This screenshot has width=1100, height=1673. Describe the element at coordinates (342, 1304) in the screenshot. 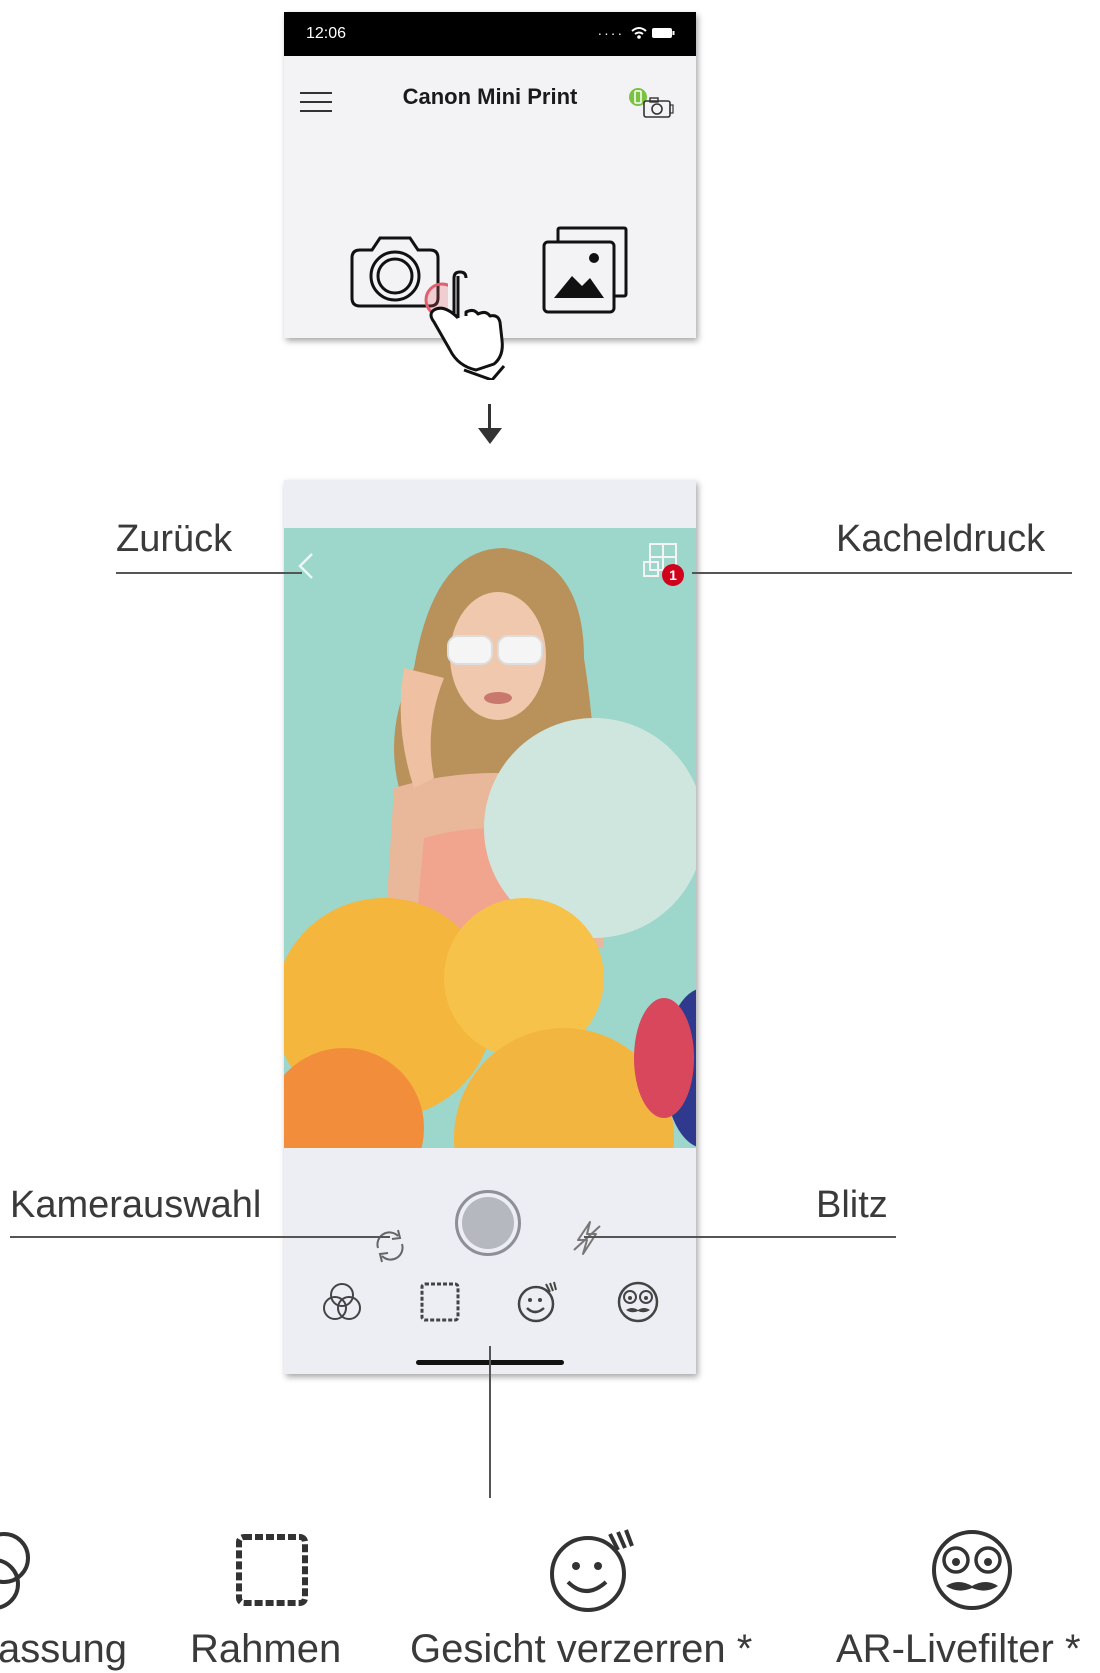

I see `filter-tool-icon` at that location.